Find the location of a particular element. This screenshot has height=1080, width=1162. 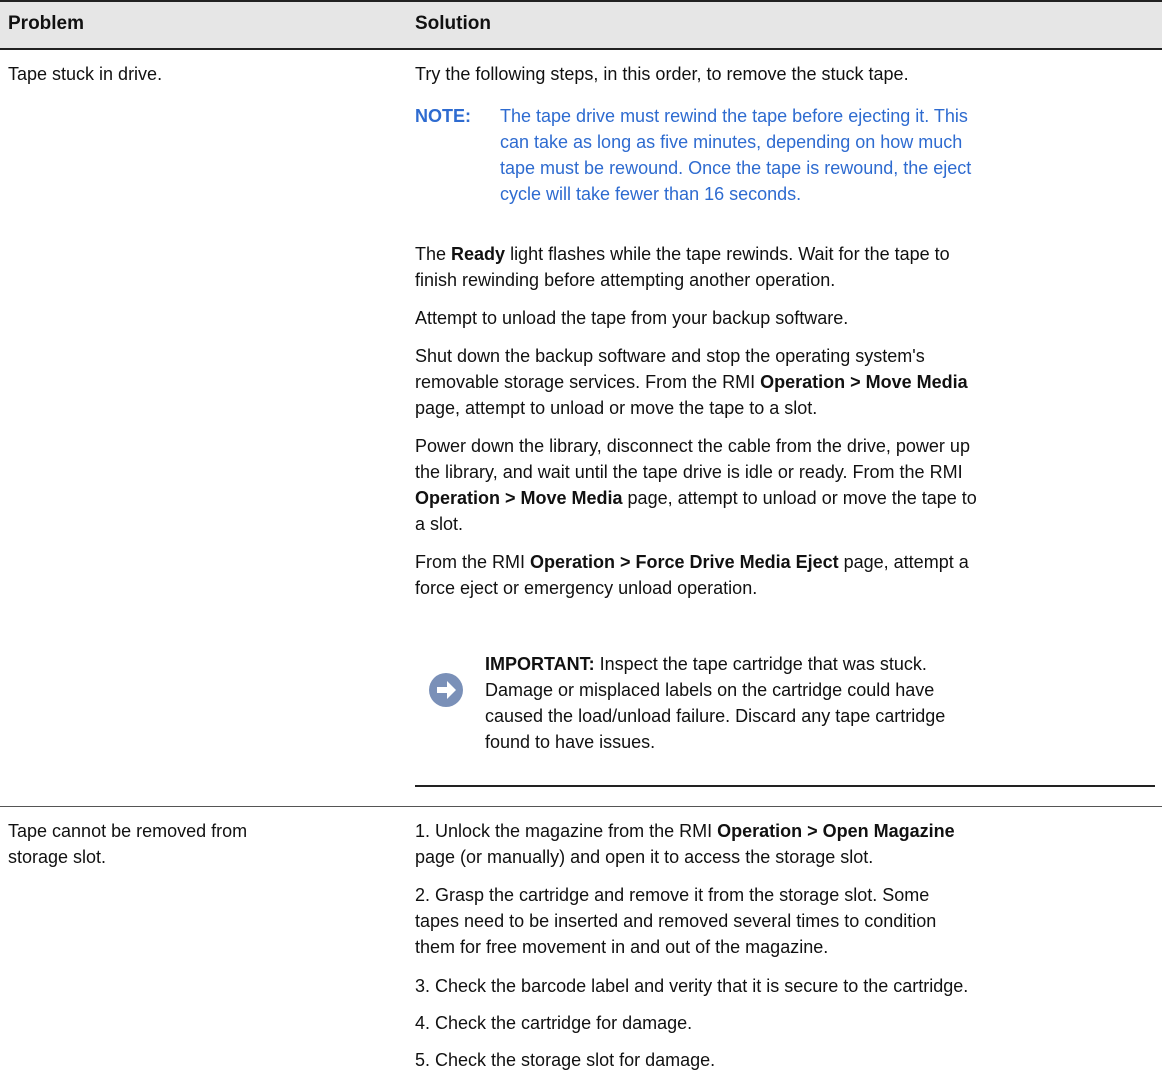

problem-cell: Tape stuck in drive. is located at coordinates (85, 74).